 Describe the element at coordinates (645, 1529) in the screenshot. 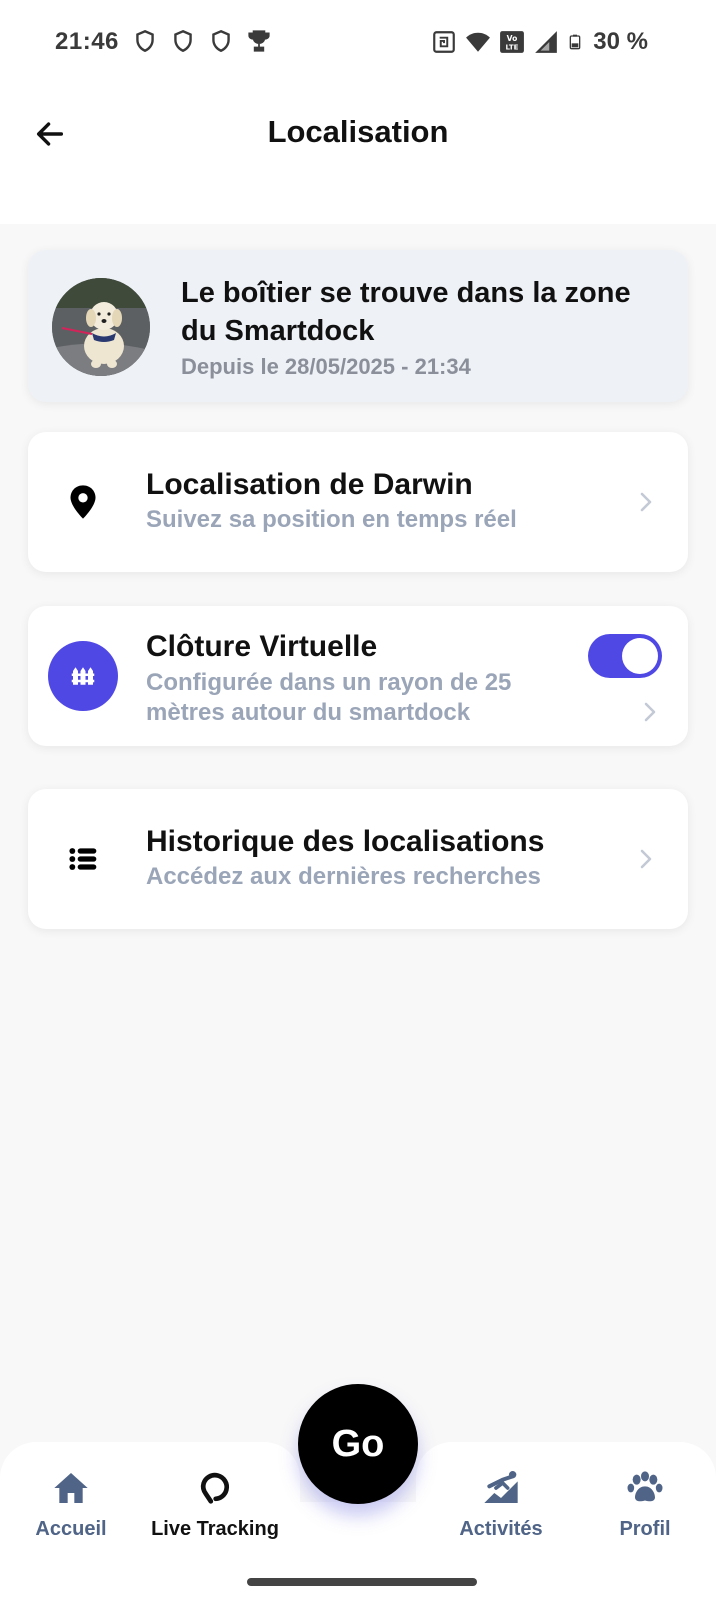

I see `nav-label: Profil` at that location.